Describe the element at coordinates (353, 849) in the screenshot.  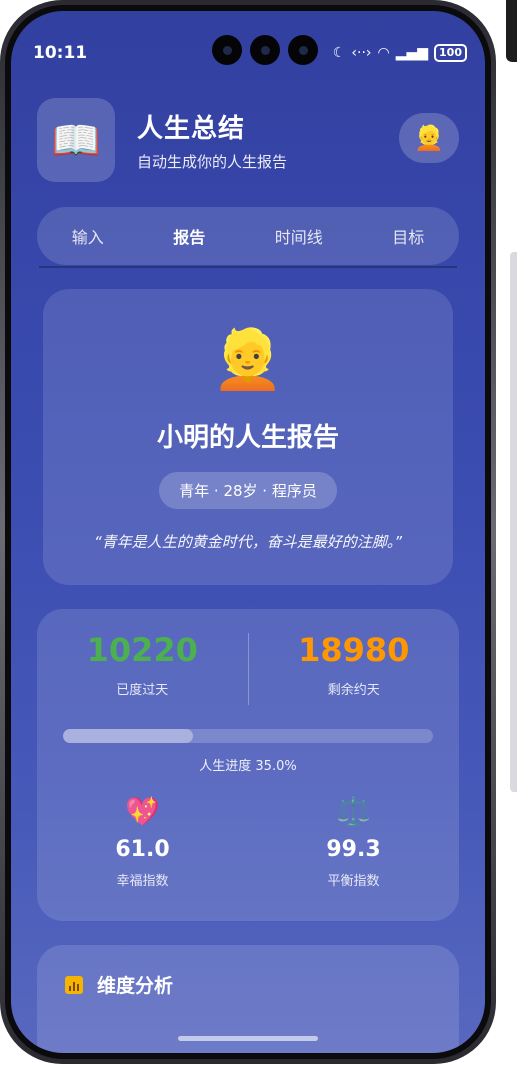
I see `balance-value: 99.3` at that location.